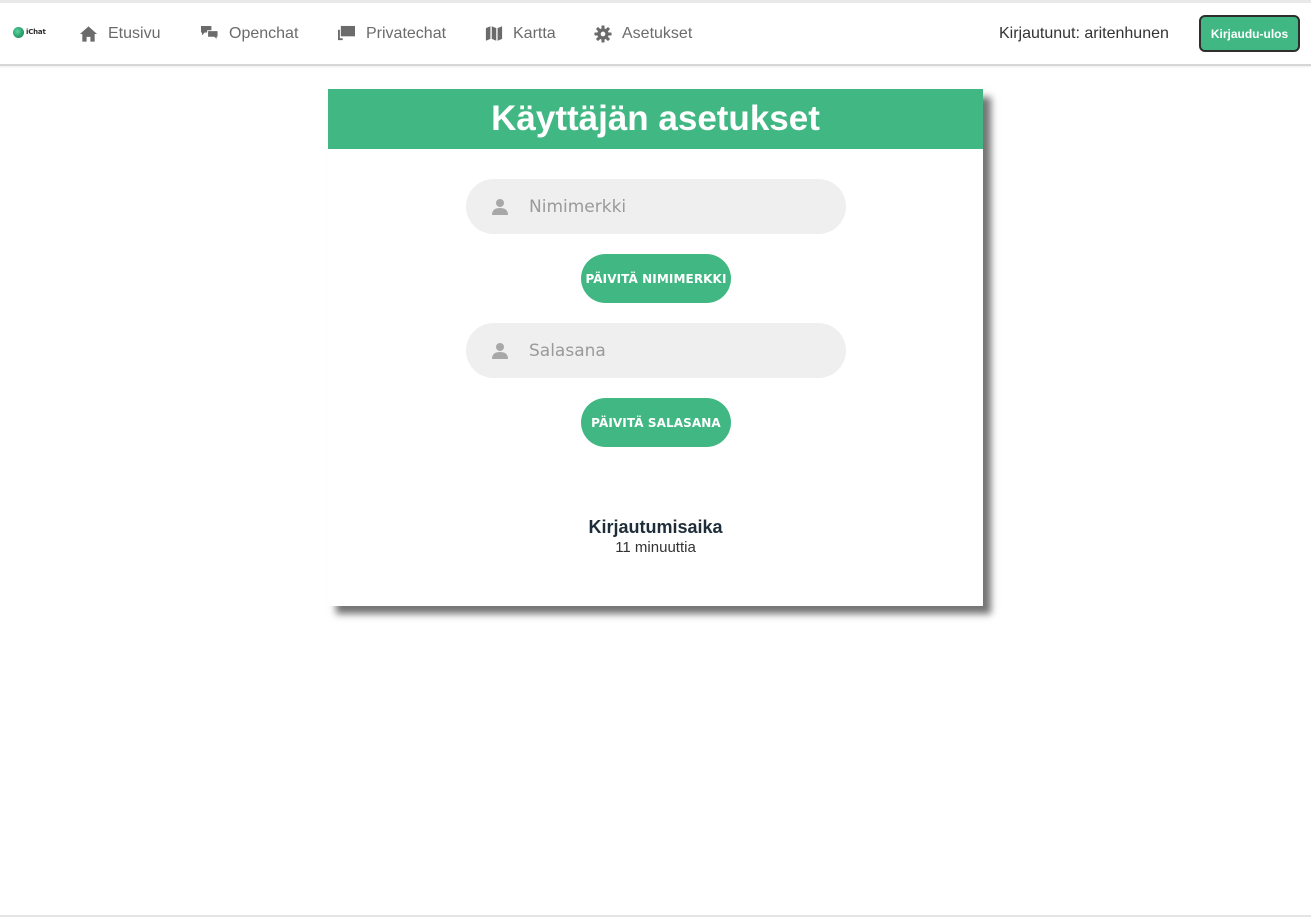  I want to click on chat-bubbles-icon, so click(210, 33).